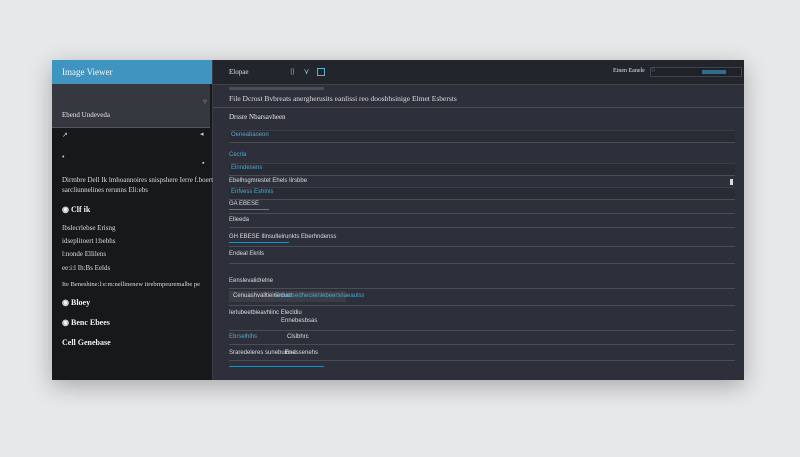 This screenshot has height=457, width=800. What do you see at coordinates (268, 181) in the screenshot?
I see `field-label: Ebelhsgmrestet Ehels Ilrsbbe` at bounding box center [268, 181].